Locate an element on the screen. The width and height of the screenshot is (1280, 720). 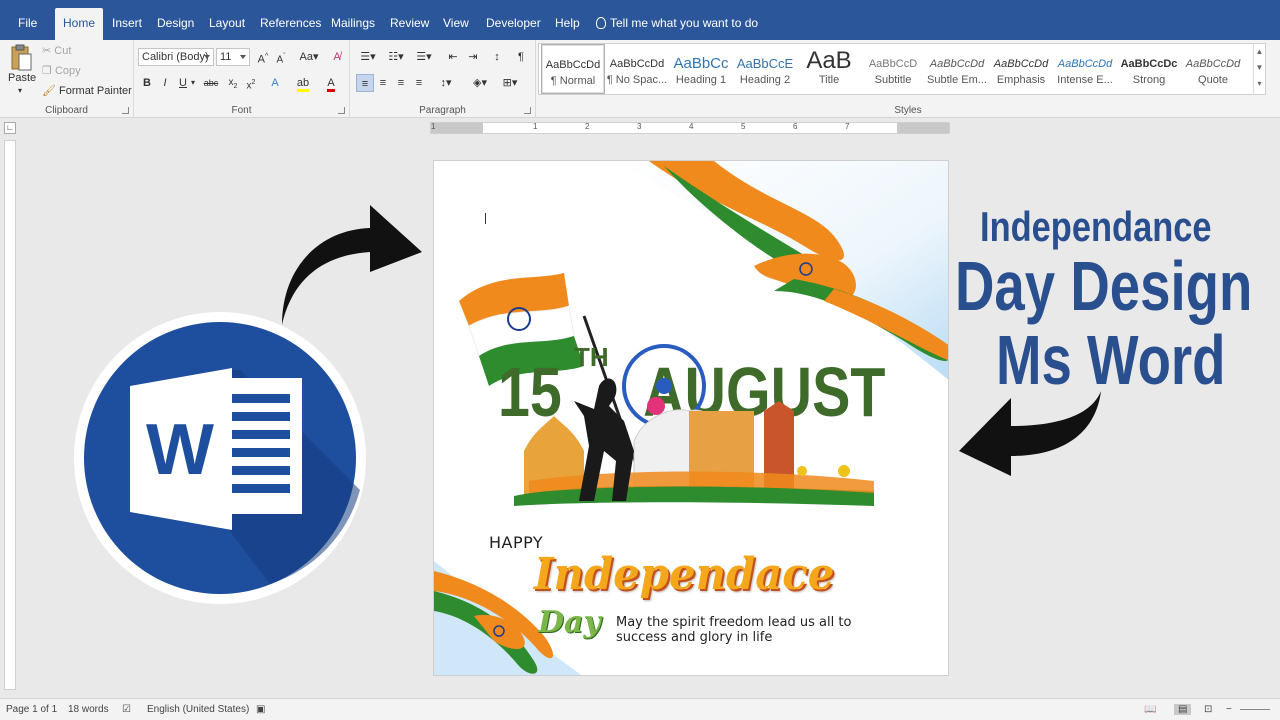
style-subtitle: AaBbCcD Subtitle is located at coordinates (893, 69).